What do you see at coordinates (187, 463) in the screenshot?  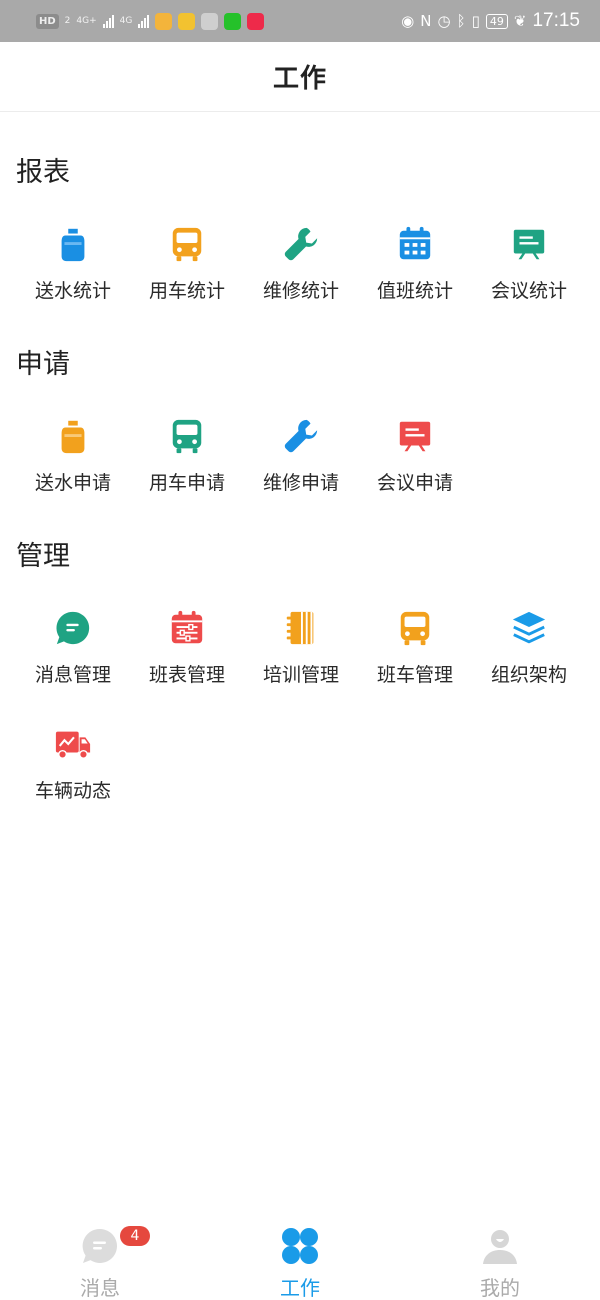 I see `item-car-apply: 用车申请` at bounding box center [187, 463].